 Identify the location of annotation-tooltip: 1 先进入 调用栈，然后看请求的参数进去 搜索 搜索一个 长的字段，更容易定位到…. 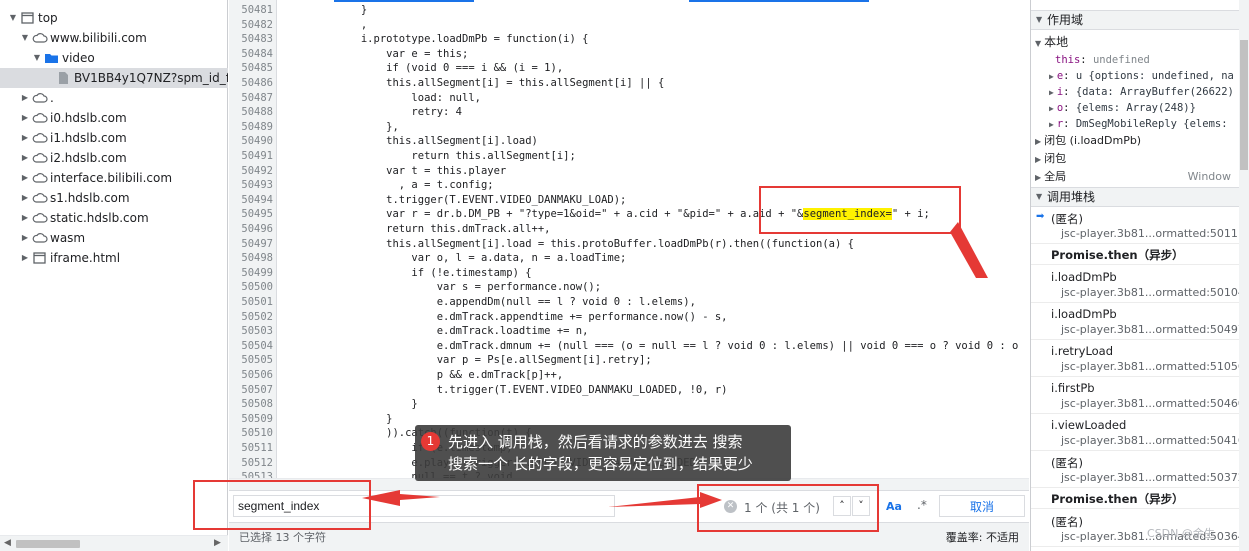
(603, 453).